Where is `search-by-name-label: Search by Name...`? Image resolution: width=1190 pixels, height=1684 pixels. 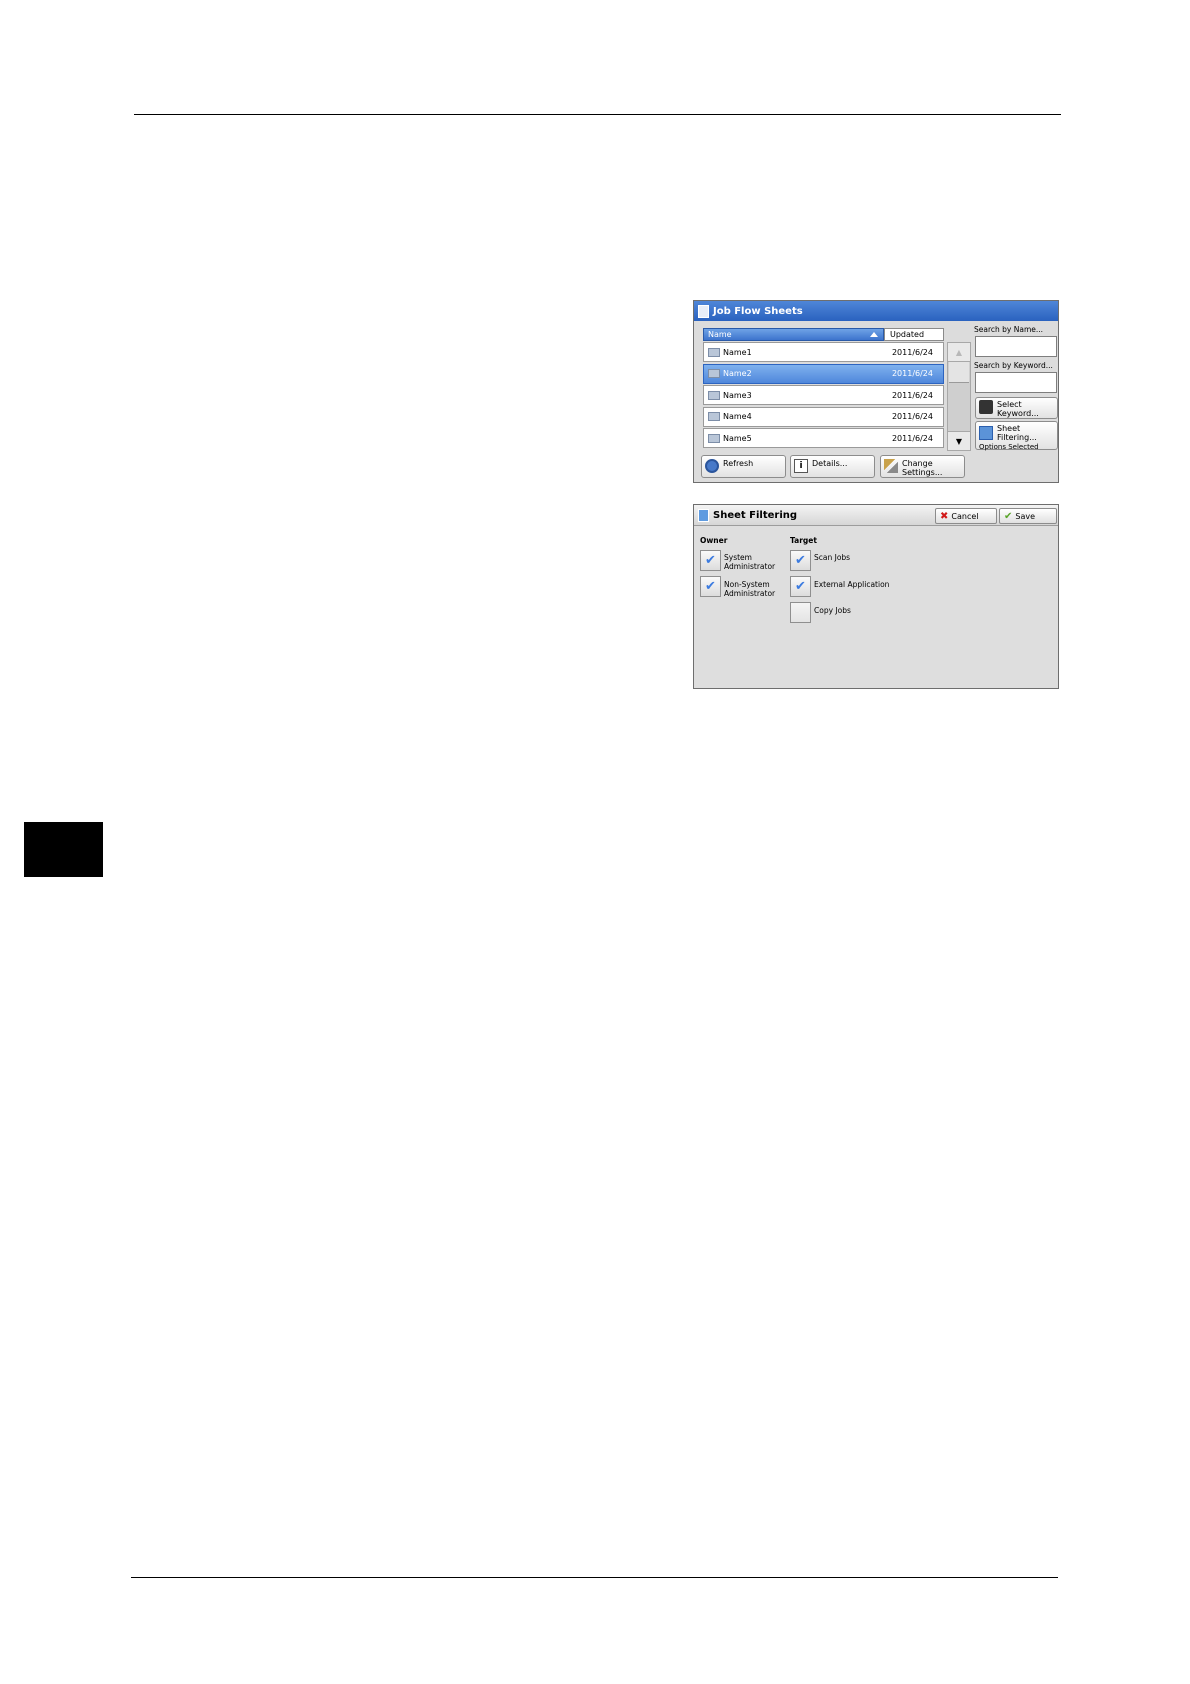
search-by-name-label: Search by Name... is located at coordinates (1009, 329).